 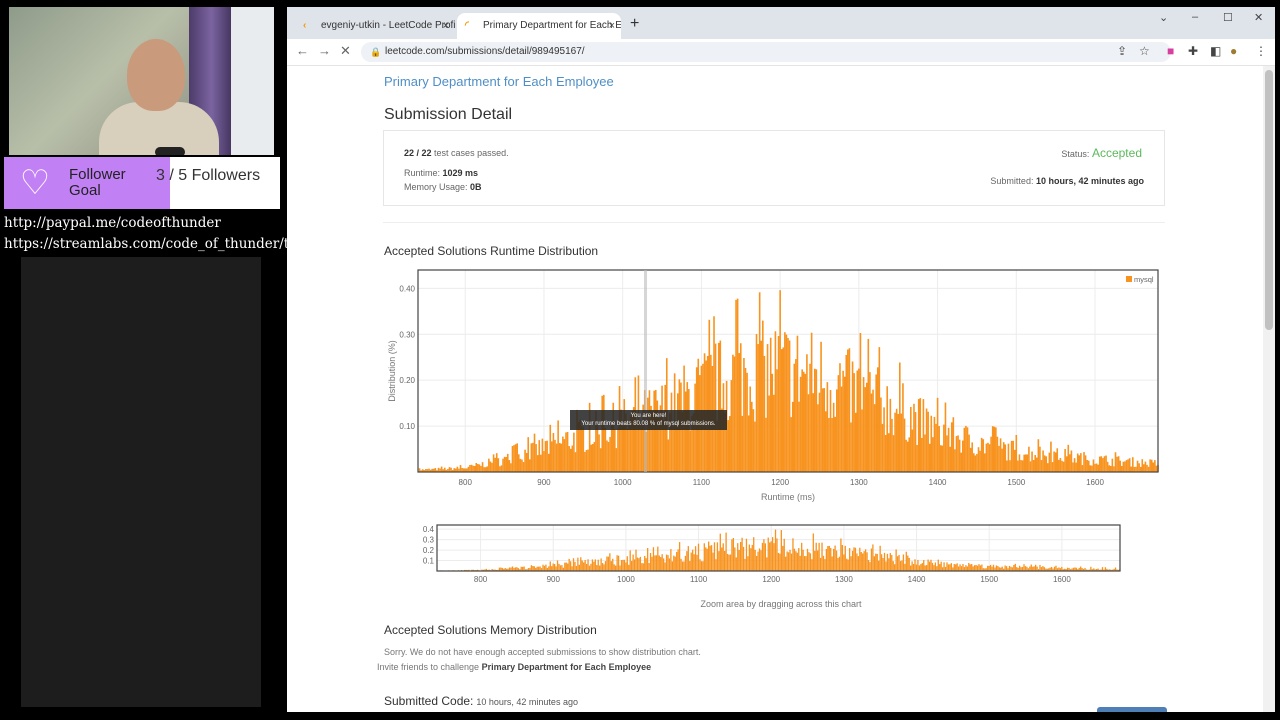 What do you see at coordinates (429, 561) in the screenshot?
I see `y-tick-label: 0.1` at bounding box center [429, 561].